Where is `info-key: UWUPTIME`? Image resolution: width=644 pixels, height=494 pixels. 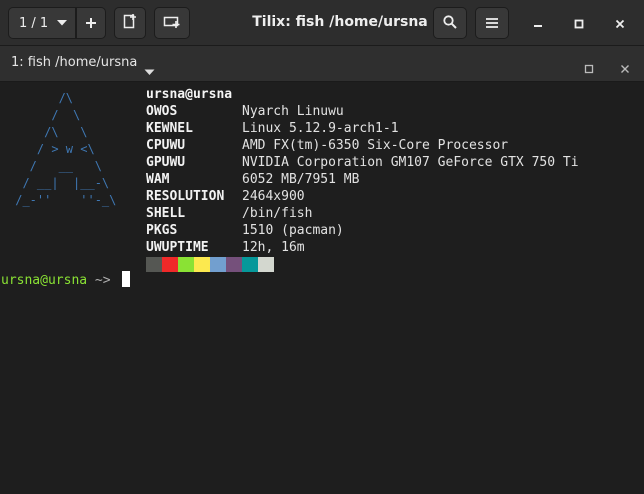
info-key: UWUPTIME is located at coordinates (177, 247).